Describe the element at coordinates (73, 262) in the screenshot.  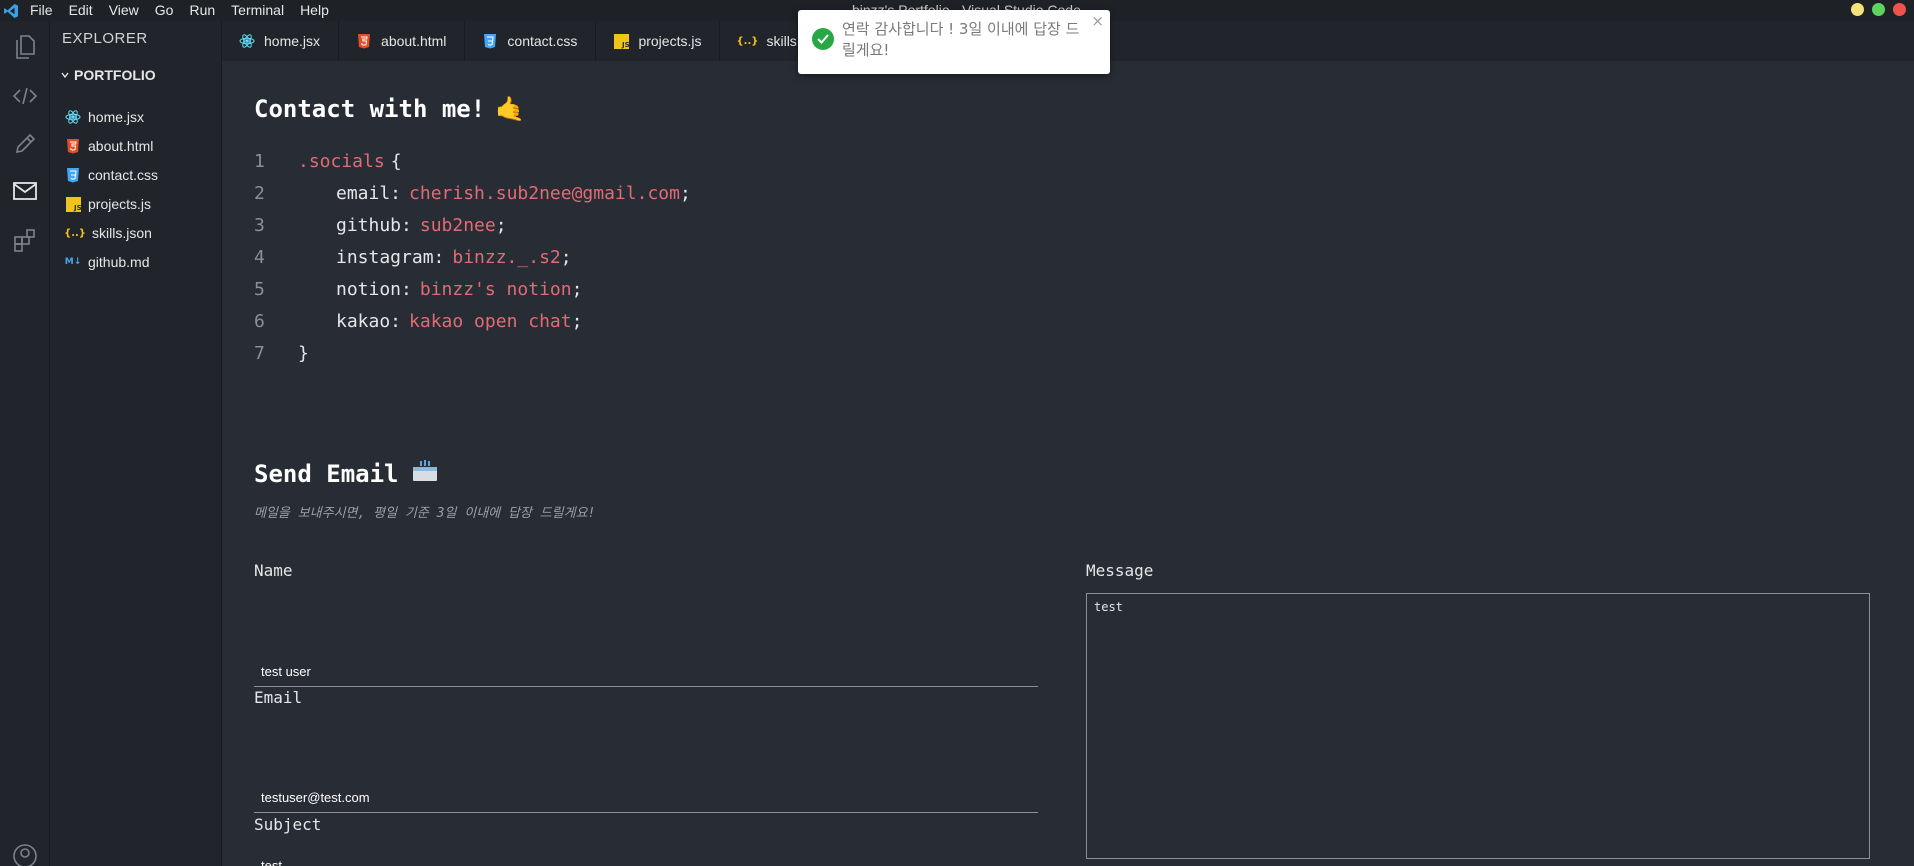
I see `markdown-icon: M↓` at that location.